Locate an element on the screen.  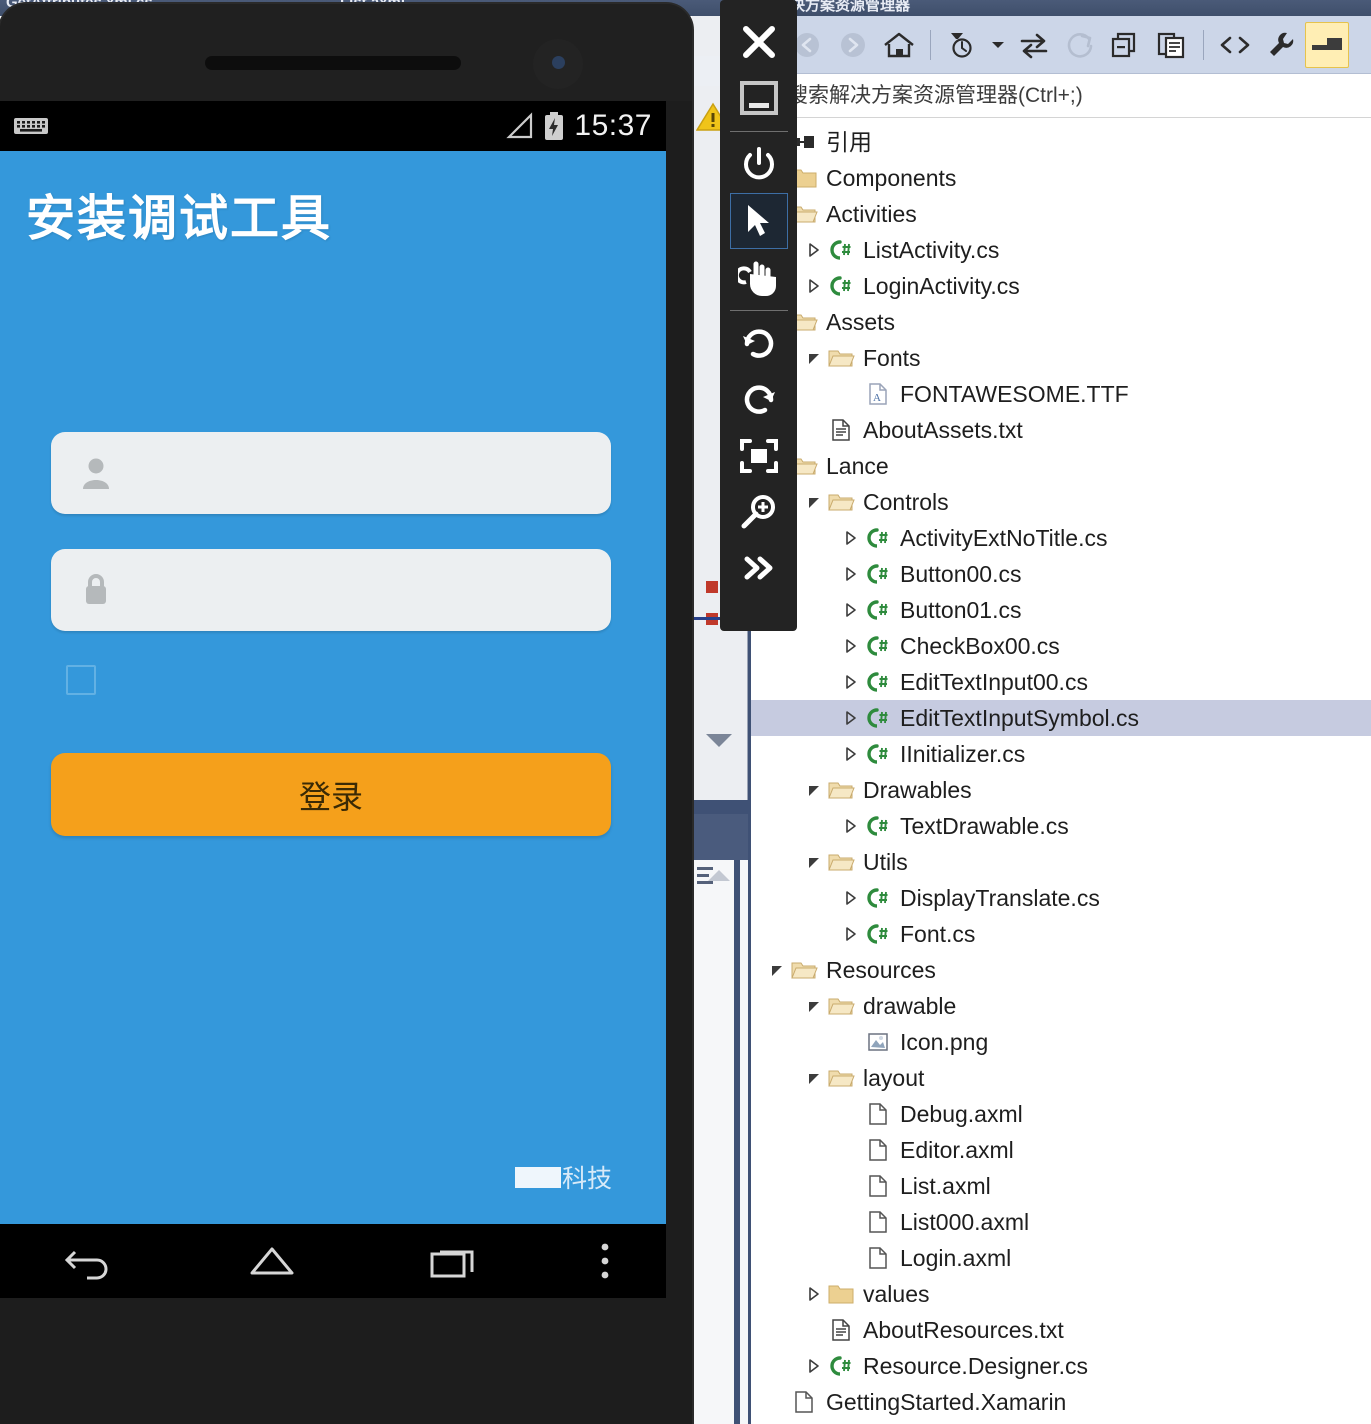
rotate-left-icon is located at coordinates (759, 344).